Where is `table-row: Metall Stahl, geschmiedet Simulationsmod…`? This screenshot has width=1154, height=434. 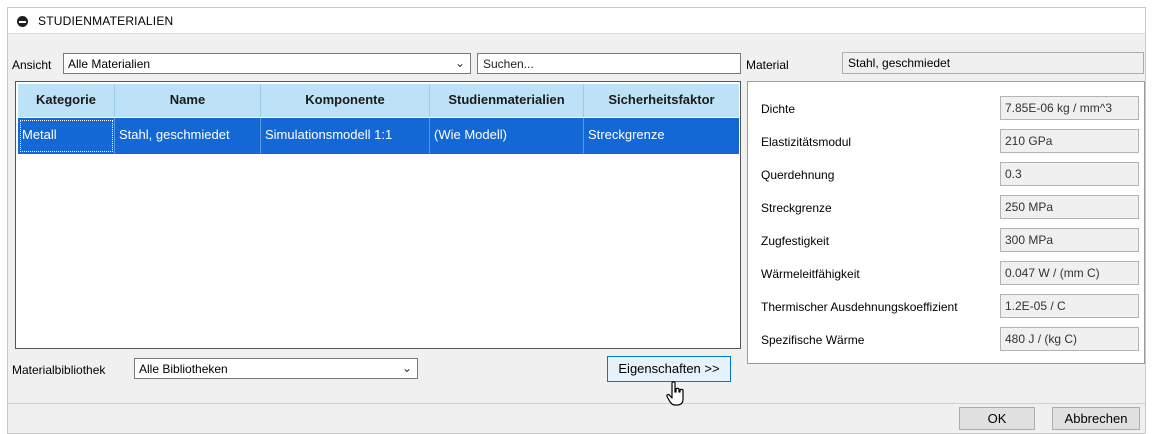 table-row: Metall Stahl, geschmiedet Simulationsmod… is located at coordinates (378, 136).